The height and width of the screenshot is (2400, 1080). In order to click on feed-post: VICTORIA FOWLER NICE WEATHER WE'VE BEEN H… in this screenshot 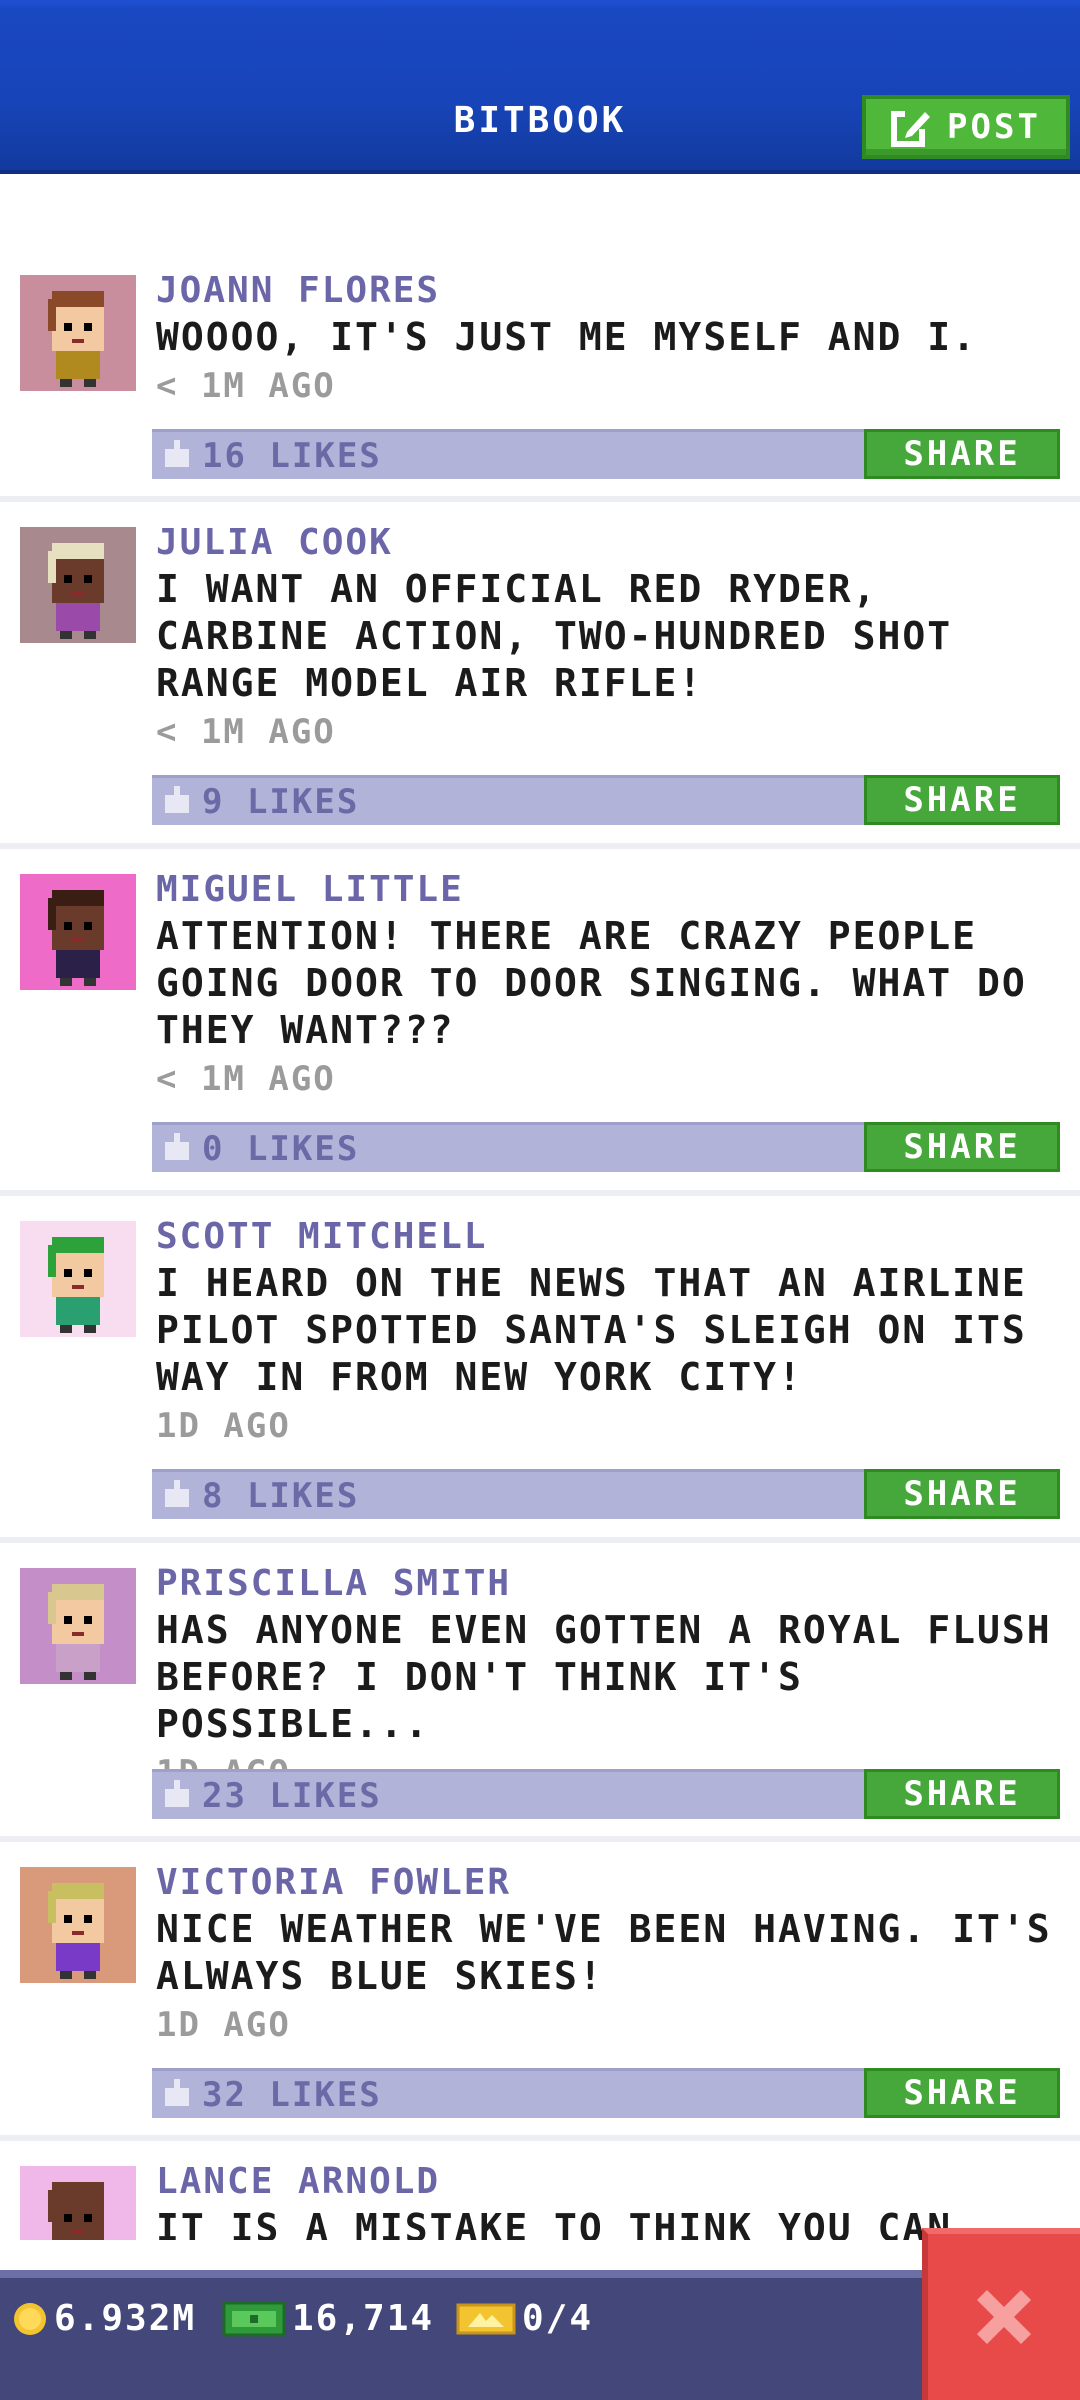, I will do `click(540, 1991)`.